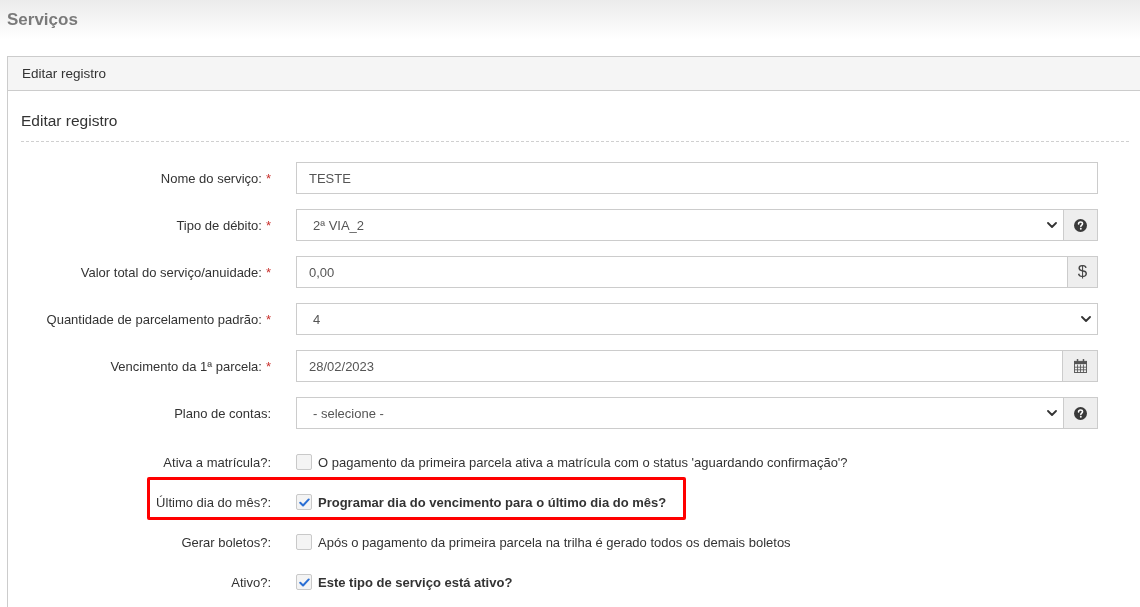 The height and width of the screenshot is (607, 1140). What do you see at coordinates (583, 462) in the screenshot?
I see `checkbox-label: O pagamento da primeira parcela ativa a matrícula com o status 'aguardando confirmação'?` at bounding box center [583, 462].